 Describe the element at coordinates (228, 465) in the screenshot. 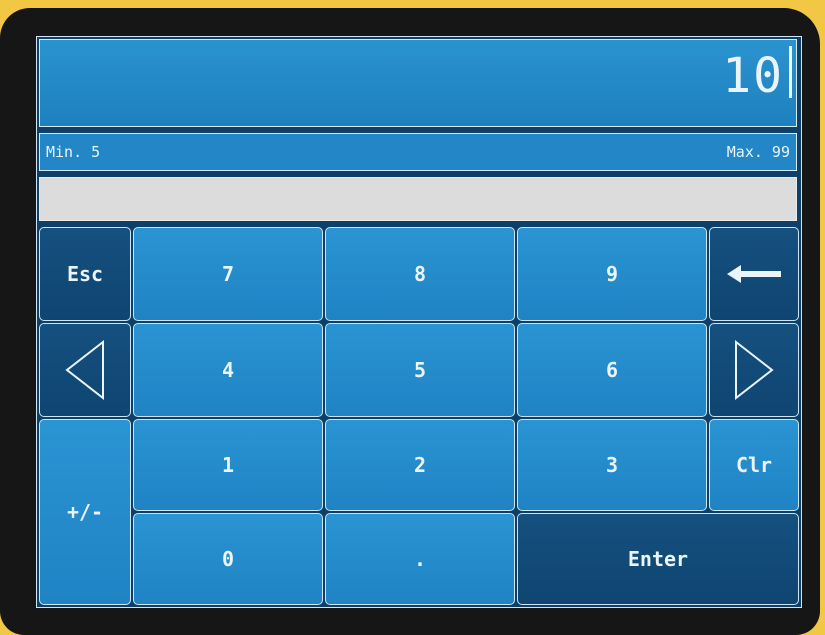

I see `key-1-button: 1` at that location.